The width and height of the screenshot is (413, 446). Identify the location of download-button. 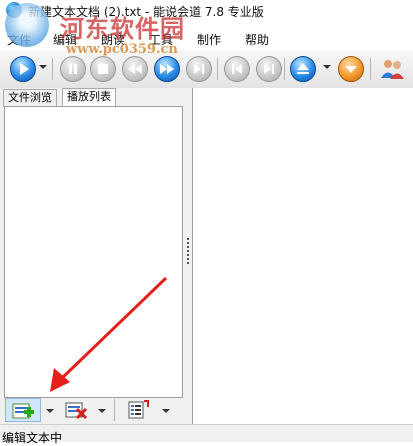
(351, 69).